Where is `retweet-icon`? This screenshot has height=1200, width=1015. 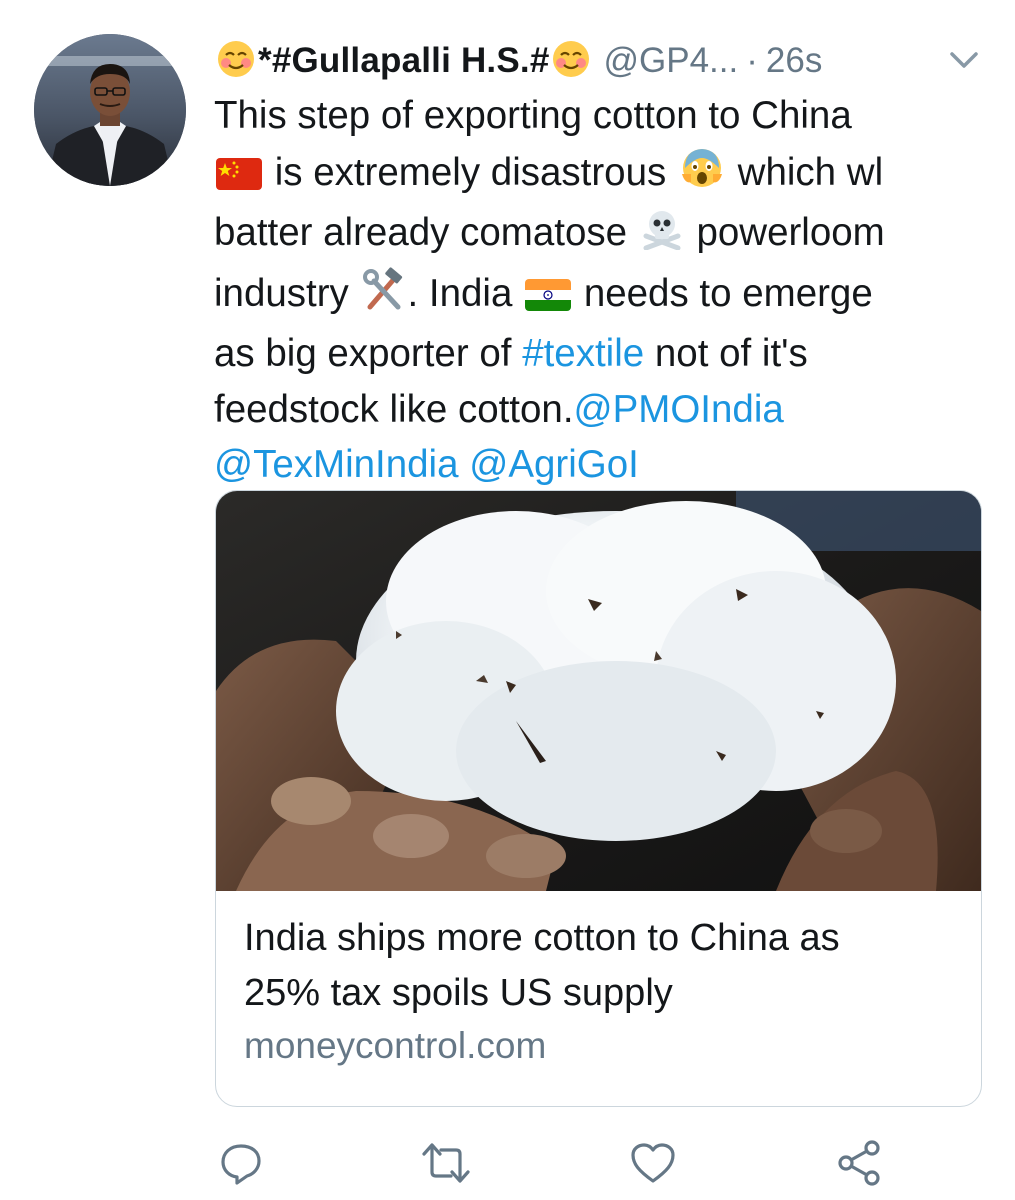 retweet-icon is located at coordinates (446, 1165).